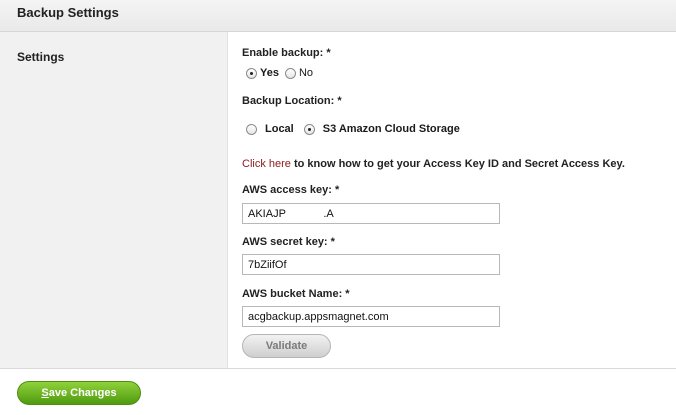 The image size is (676, 415). Describe the element at coordinates (288, 242) in the screenshot. I see `aws-secret-key-label: AWS secret key: *` at that location.